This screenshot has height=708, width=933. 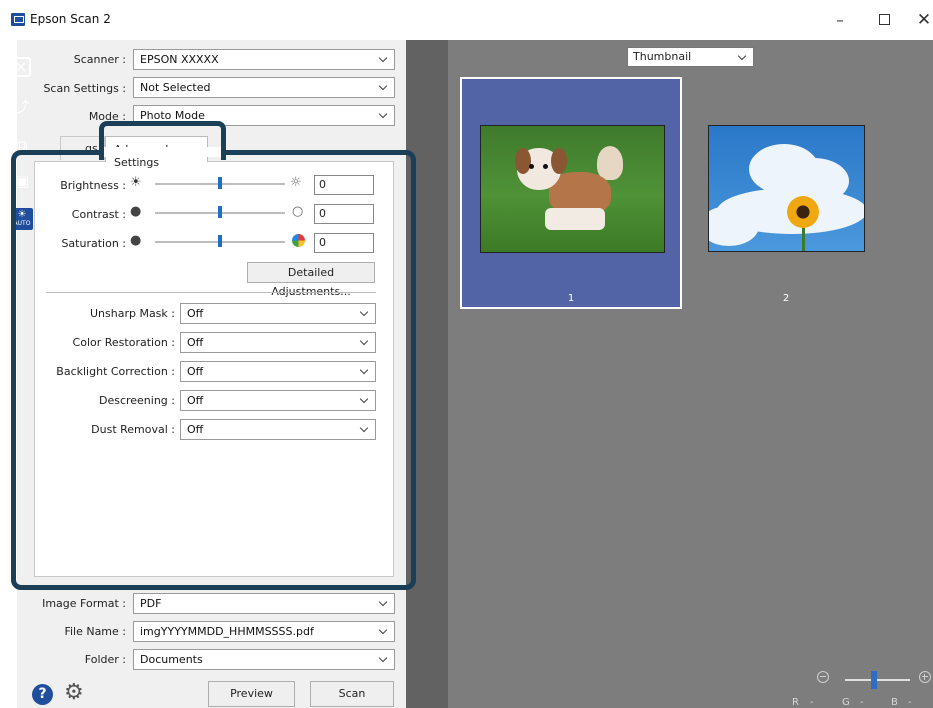 What do you see at coordinates (22, 145) in the screenshot?
I see `crop-icon: ⧉` at bounding box center [22, 145].